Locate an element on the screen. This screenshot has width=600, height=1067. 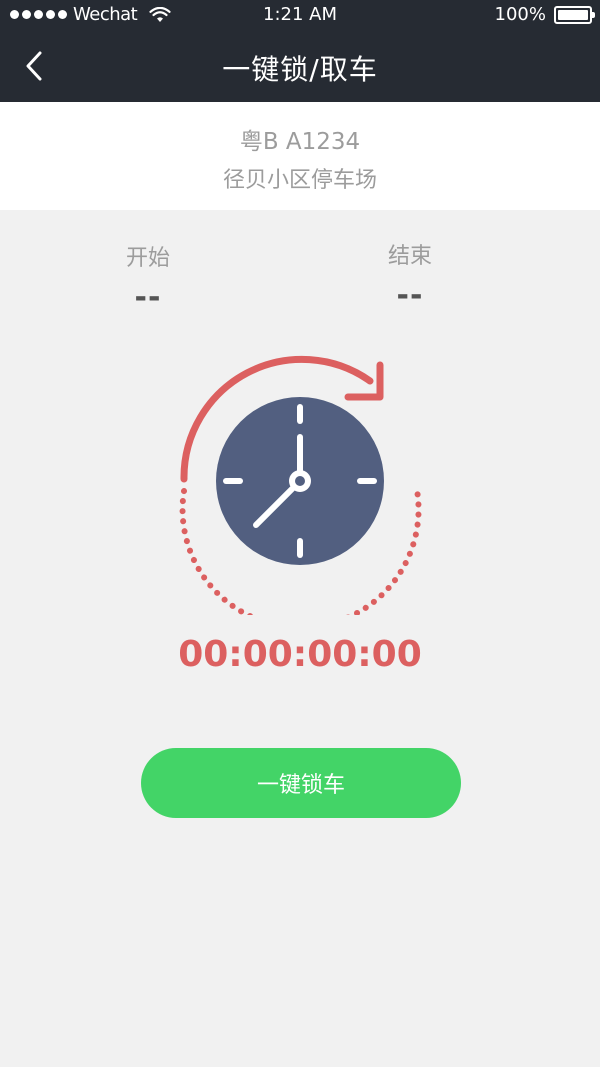
vehicle-info-card: 粤B A1234 径贝小区停车场 is located at coordinates (300, 156).